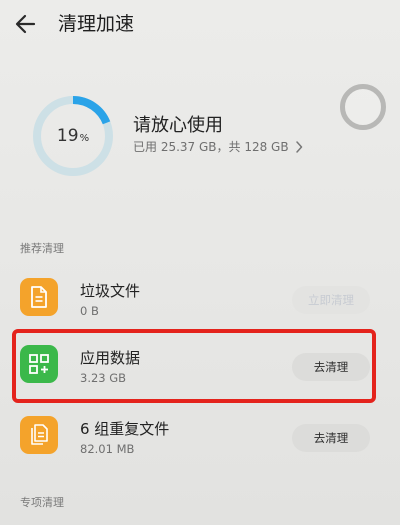 This screenshot has width=400, height=525. What do you see at coordinates (42, 248) in the screenshot?
I see `section-title-recommended: 推荐清理` at bounding box center [42, 248].